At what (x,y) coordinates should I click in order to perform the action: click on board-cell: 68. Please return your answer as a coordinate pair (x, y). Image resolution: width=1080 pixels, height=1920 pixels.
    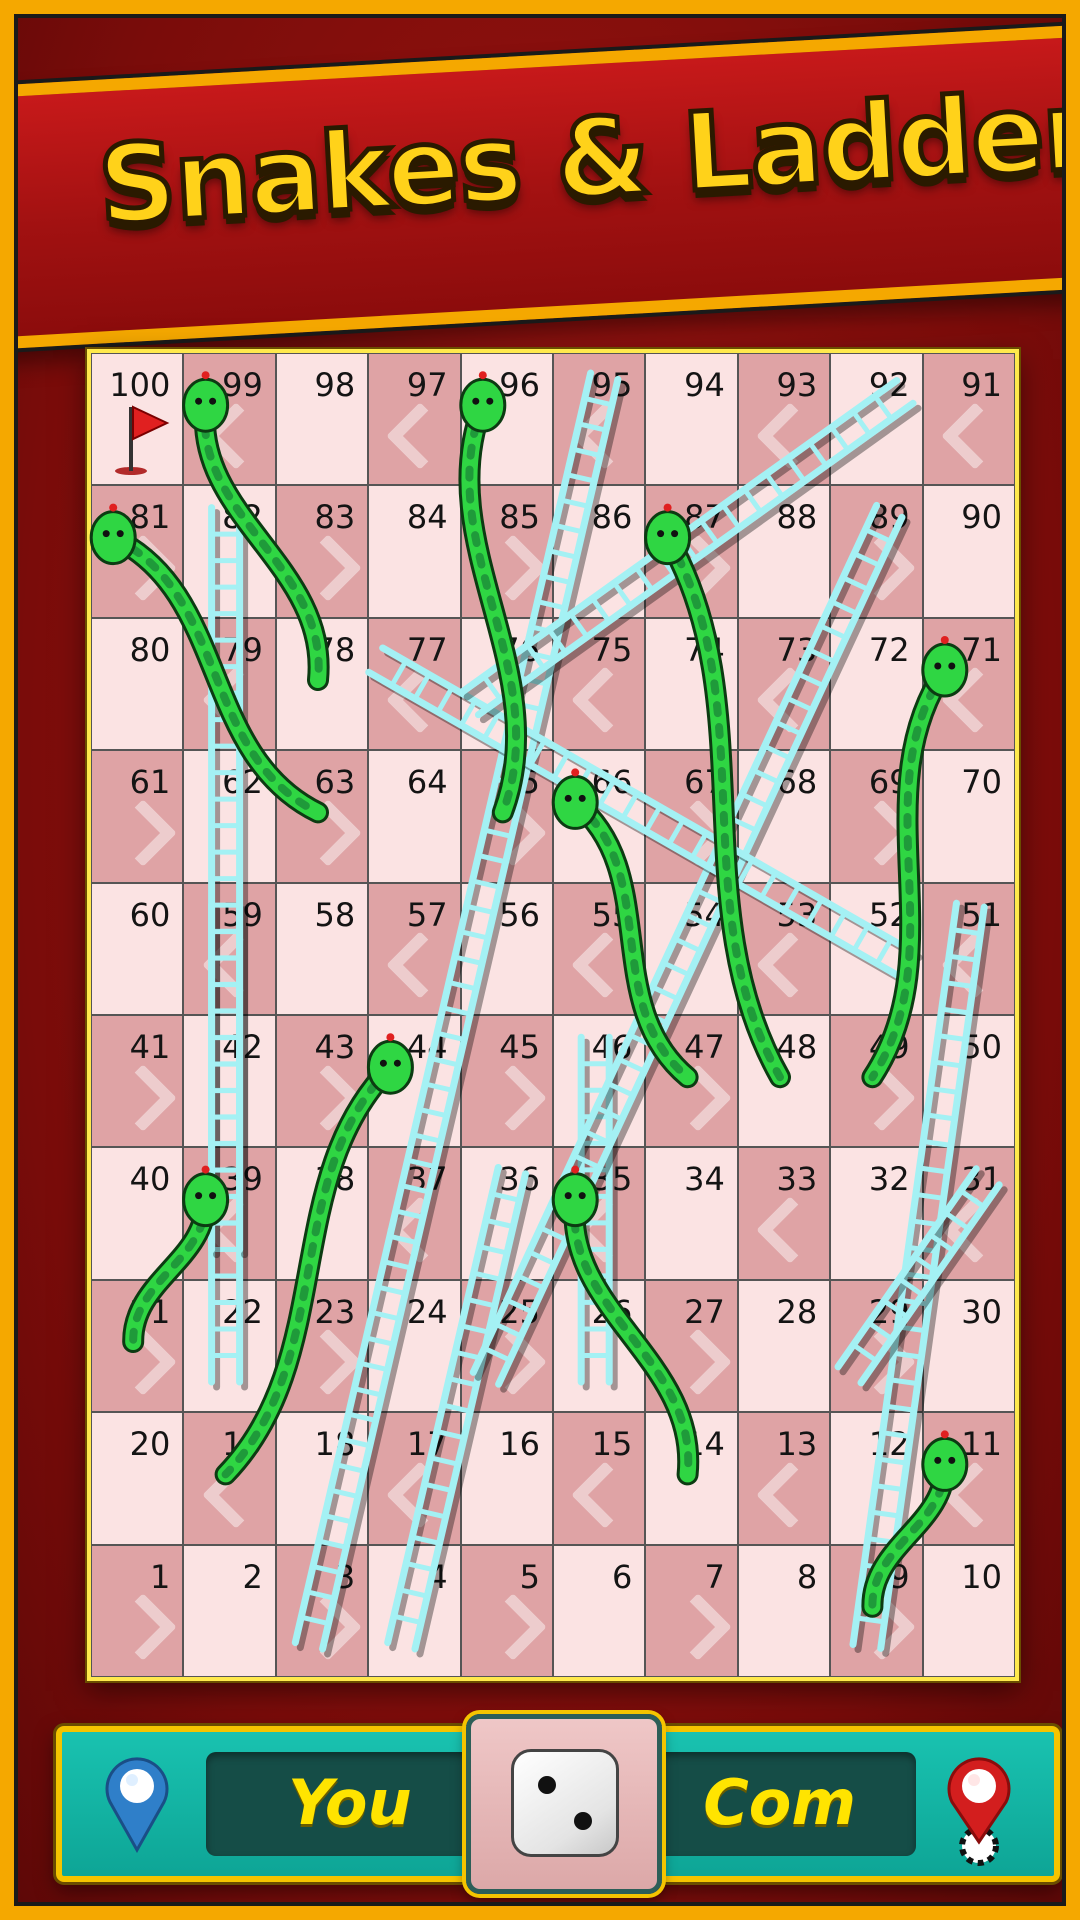
    Looking at the image, I should click on (784, 816).